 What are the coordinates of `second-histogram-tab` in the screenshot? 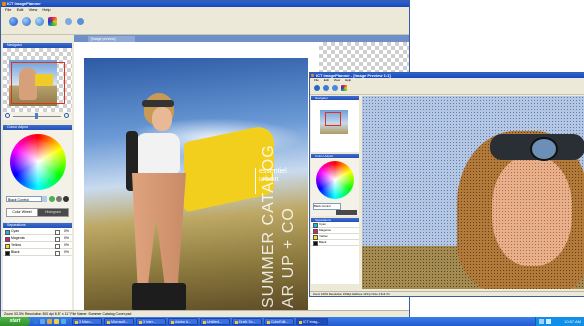 It's located at (346, 212).